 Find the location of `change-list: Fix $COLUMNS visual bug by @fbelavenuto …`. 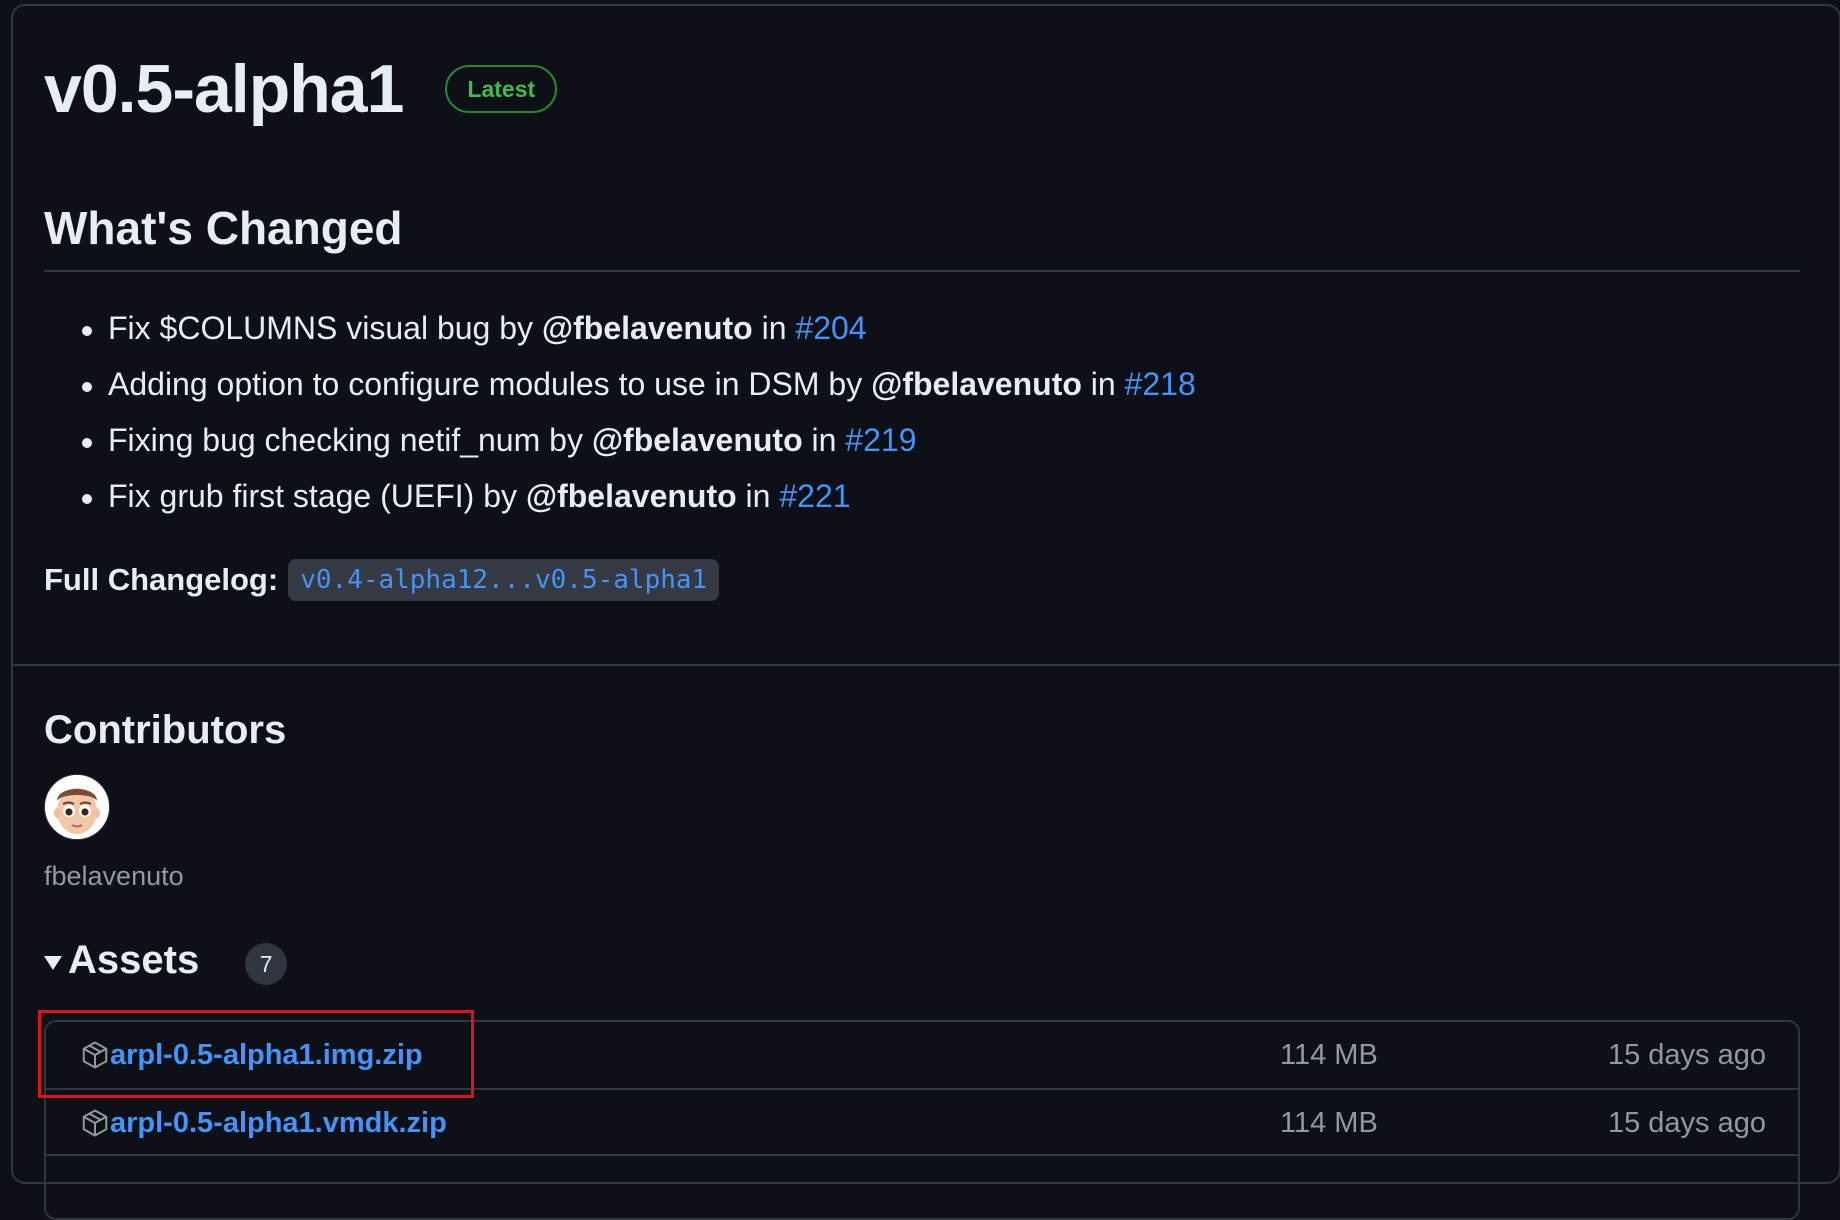

change-list: Fix $COLUMNS visual bug by @fbelavenuto … is located at coordinates (620, 412).